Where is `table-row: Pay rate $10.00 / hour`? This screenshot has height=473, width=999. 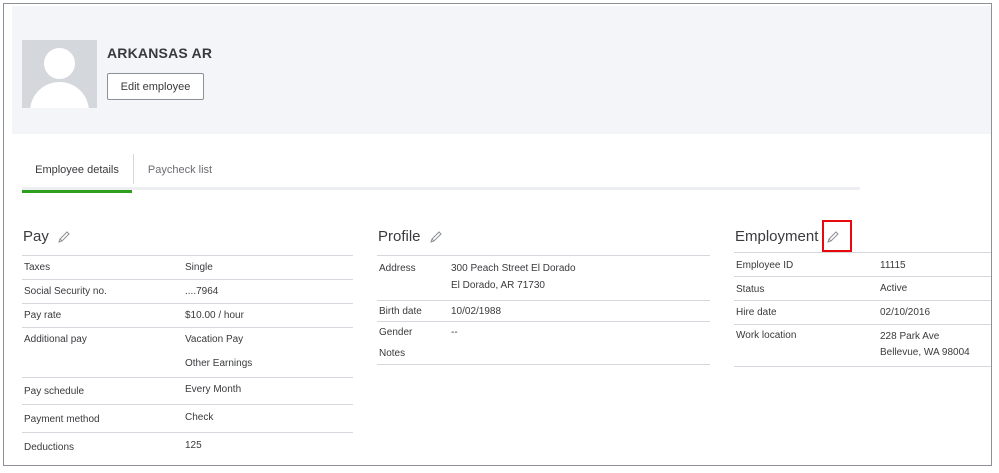
table-row: Pay rate $10.00 / hour is located at coordinates (187, 316).